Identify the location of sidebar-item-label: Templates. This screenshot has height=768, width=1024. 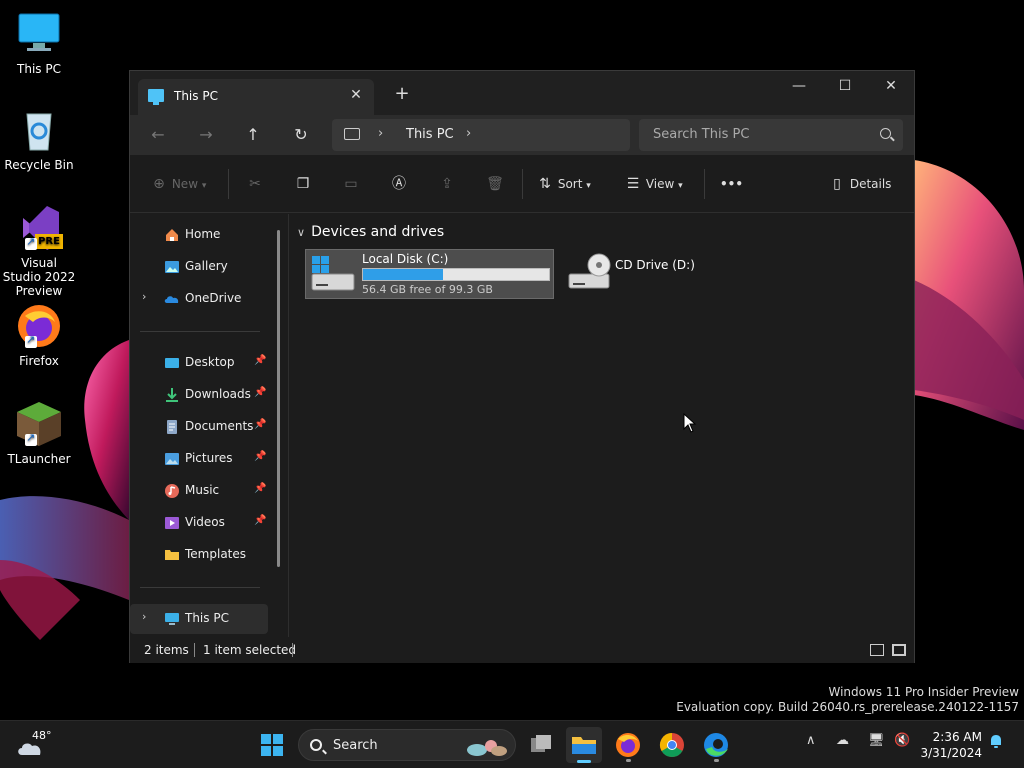
(216, 554).